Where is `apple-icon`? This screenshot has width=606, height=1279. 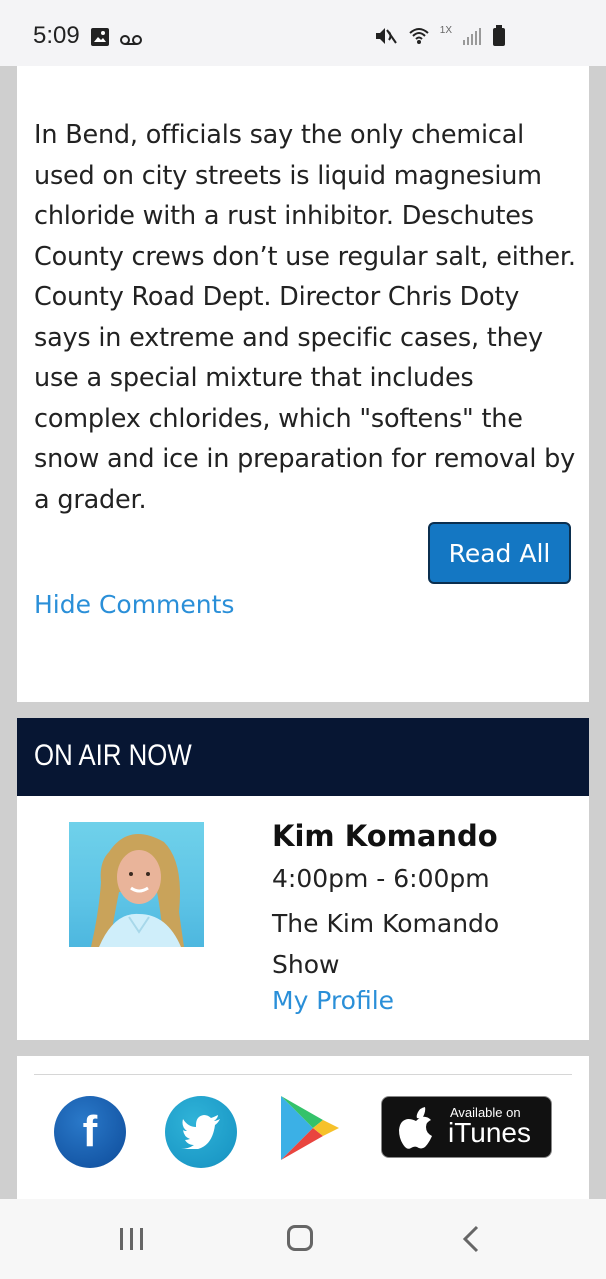 apple-icon is located at coordinates (416, 1130).